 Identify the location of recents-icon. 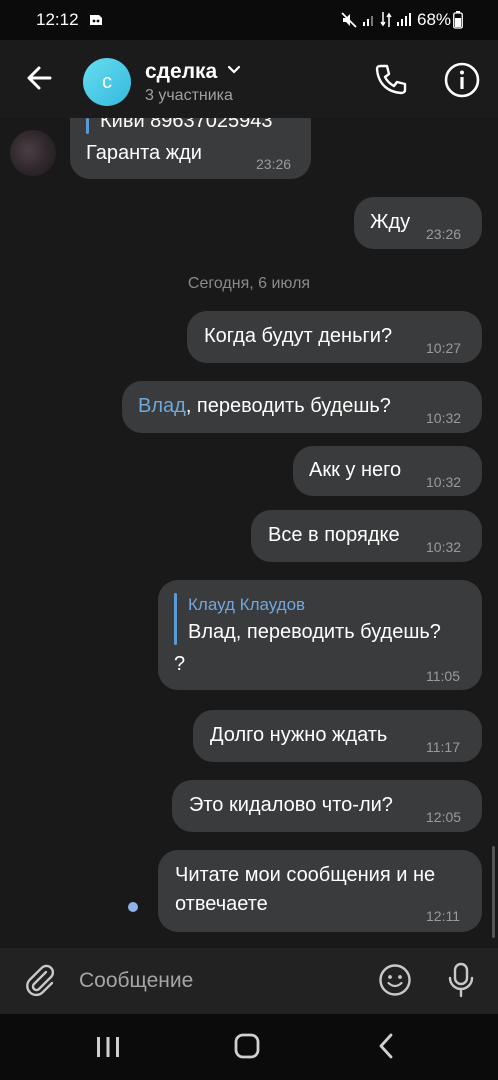
(108, 1047).